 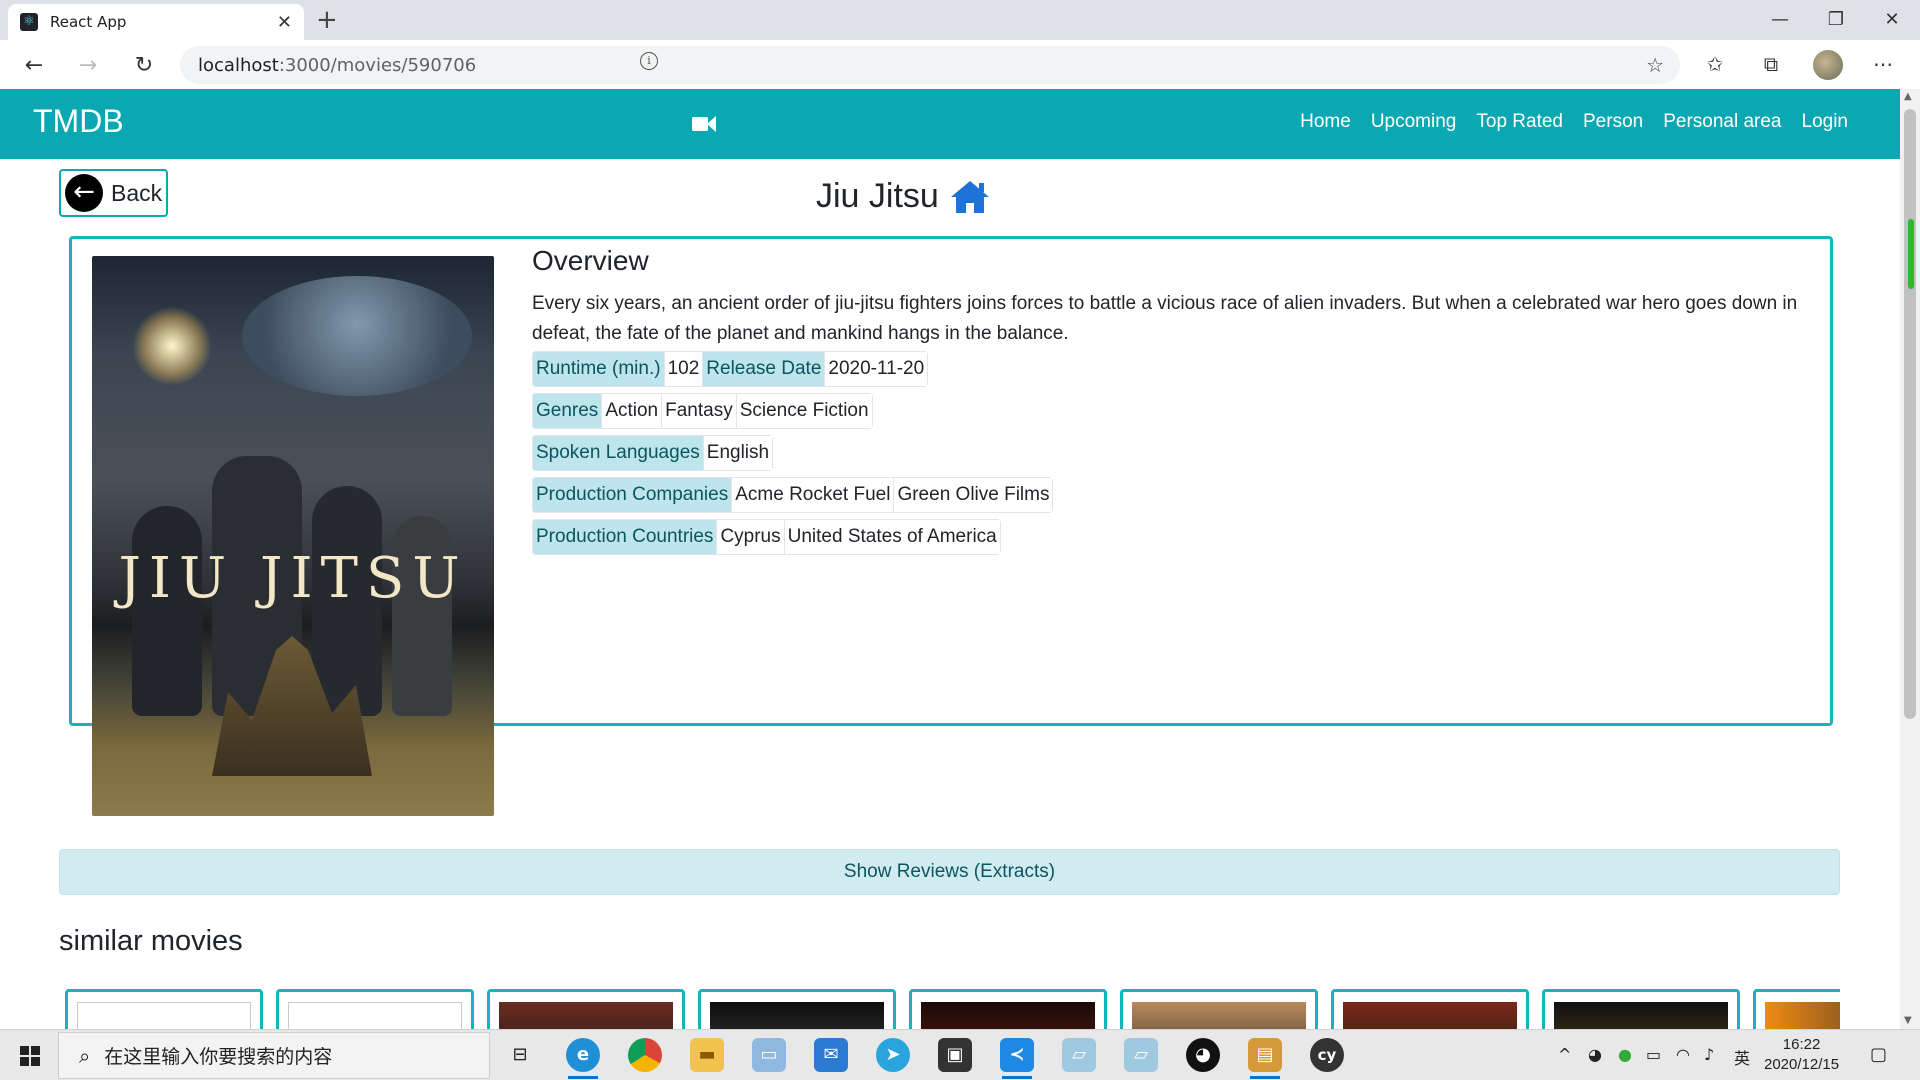 I want to click on close-window-button: ✕, so click(x=1892, y=20).